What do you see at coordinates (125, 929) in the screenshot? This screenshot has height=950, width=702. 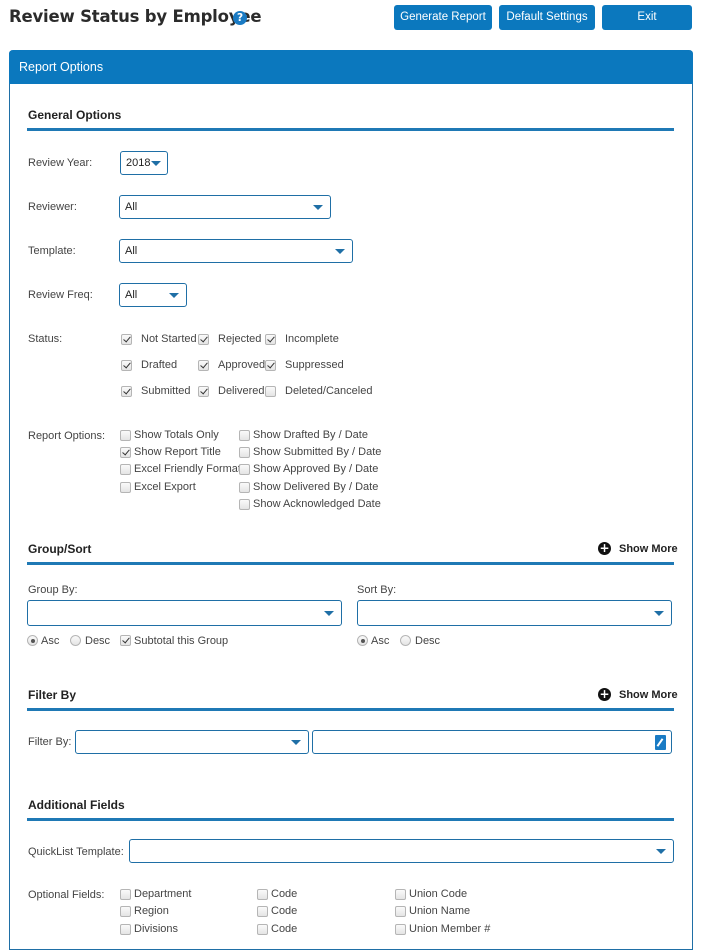 I see `optional-field-col1-divisions-checkbox` at bounding box center [125, 929].